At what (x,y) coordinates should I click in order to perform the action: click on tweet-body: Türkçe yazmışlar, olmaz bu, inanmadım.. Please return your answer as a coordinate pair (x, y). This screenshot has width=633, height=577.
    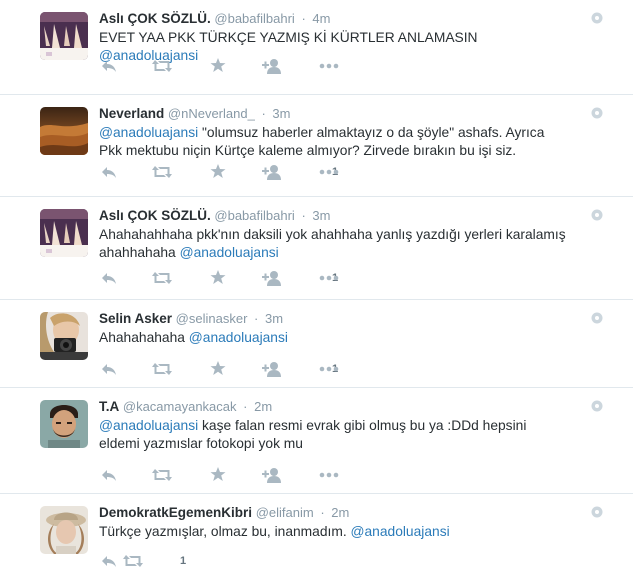
    Looking at the image, I should click on (225, 531).